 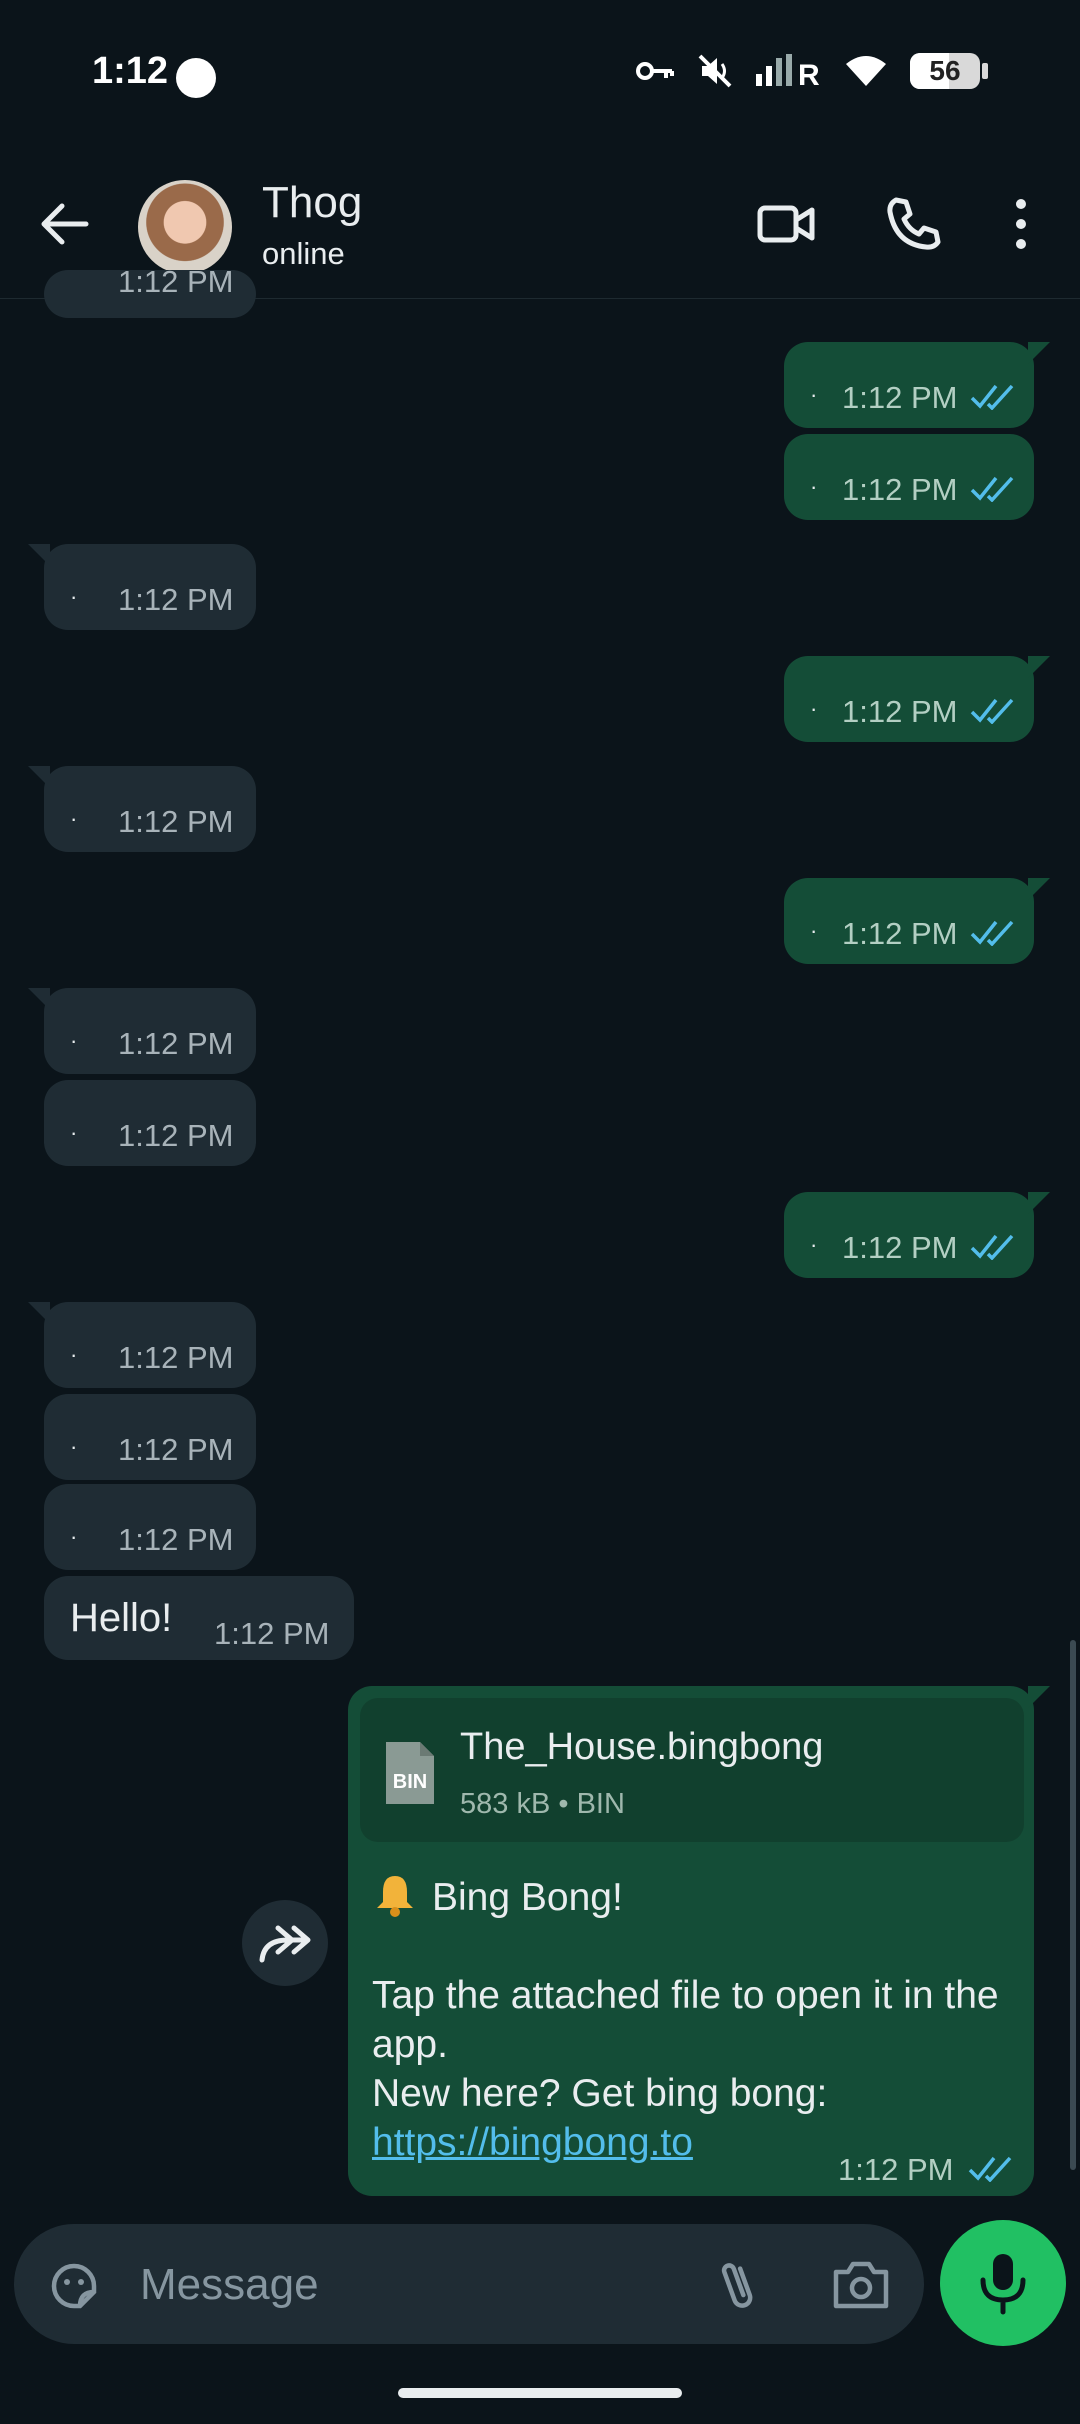 What do you see at coordinates (532, 2142) in the screenshot?
I see `bingbong-link: https://bingbong.to` at bounding box center [532, 2142].